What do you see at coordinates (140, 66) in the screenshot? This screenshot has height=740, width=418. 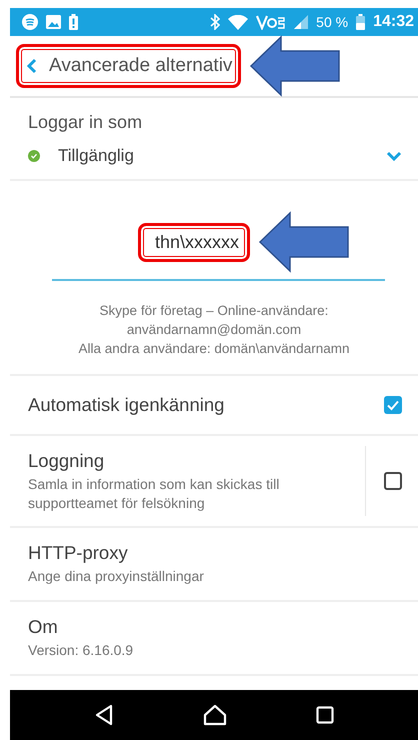 I see `page-title: Avancerade alternativ` at bounding box center [140, 66].